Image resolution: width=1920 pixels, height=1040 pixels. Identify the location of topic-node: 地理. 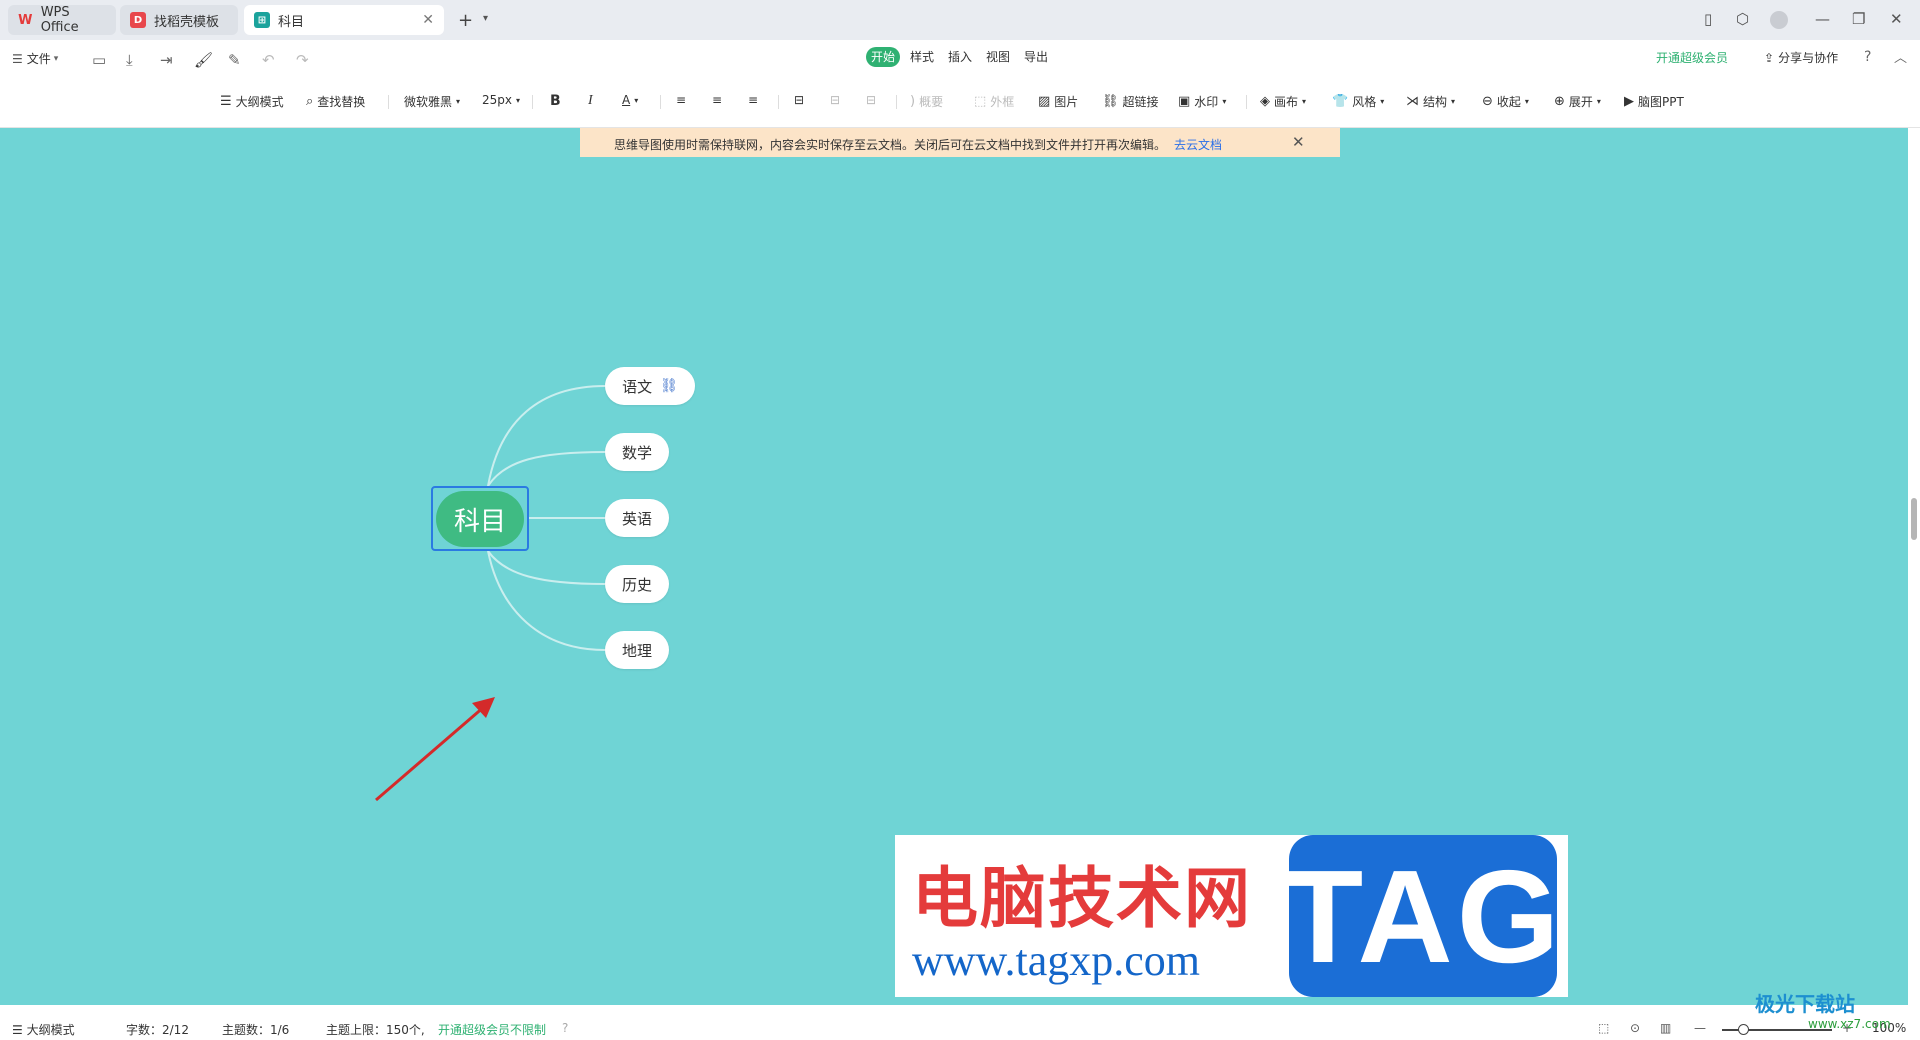
(637, 650).